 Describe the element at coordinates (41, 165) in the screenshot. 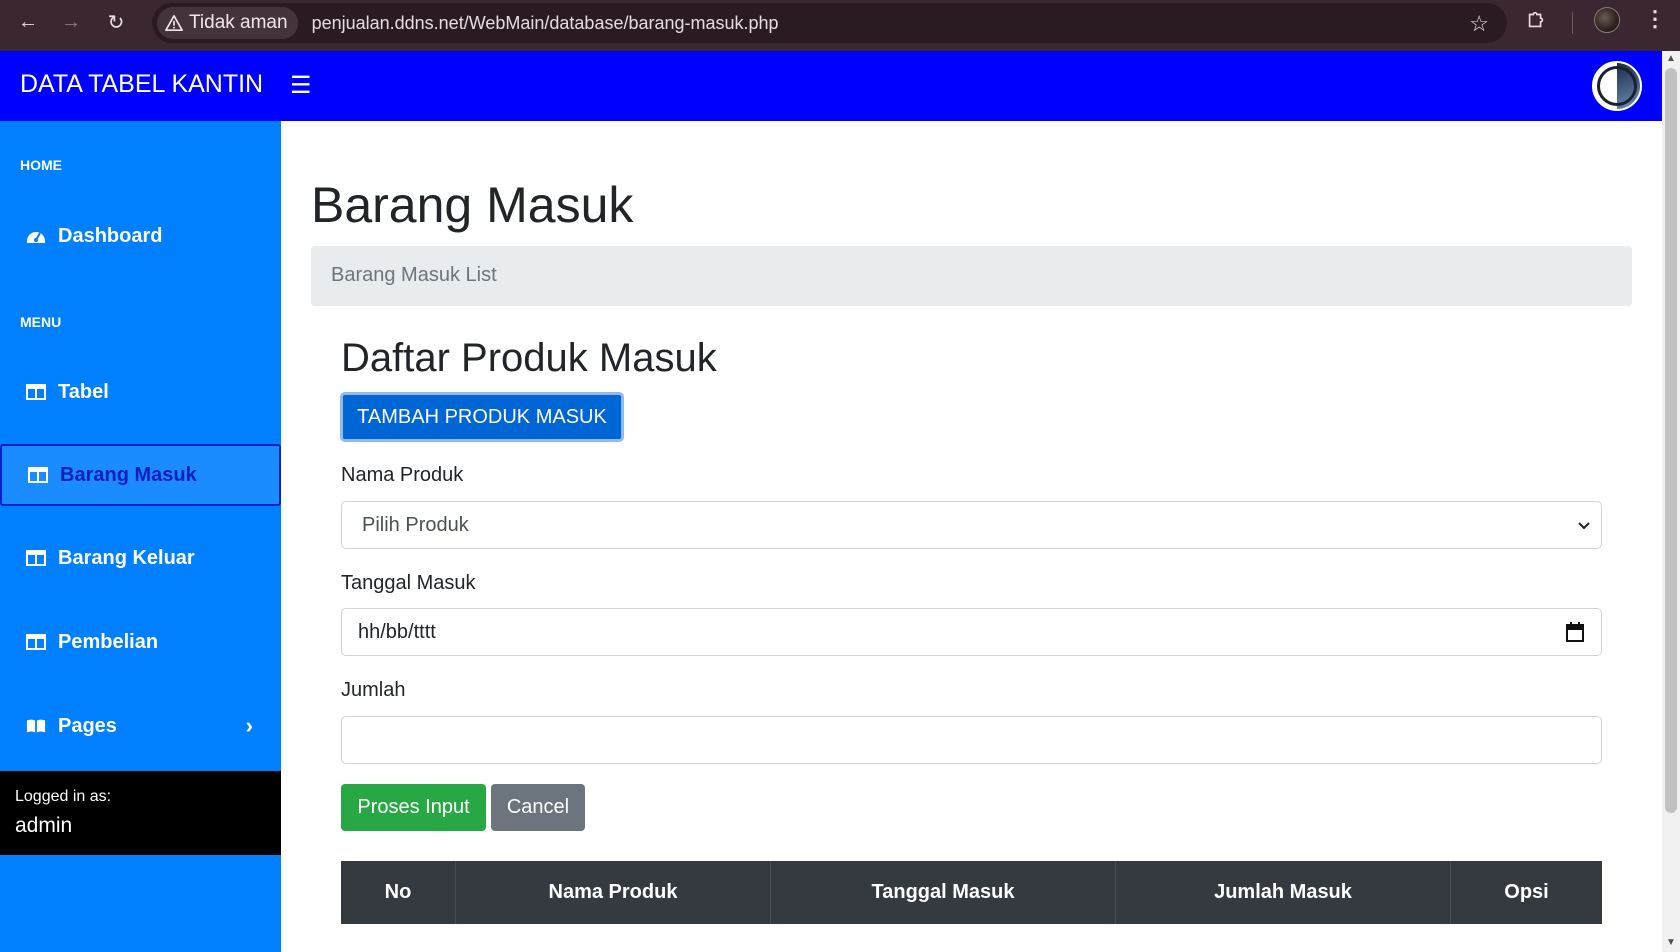

I see `sidebar-heading-home: HOME` at that location.